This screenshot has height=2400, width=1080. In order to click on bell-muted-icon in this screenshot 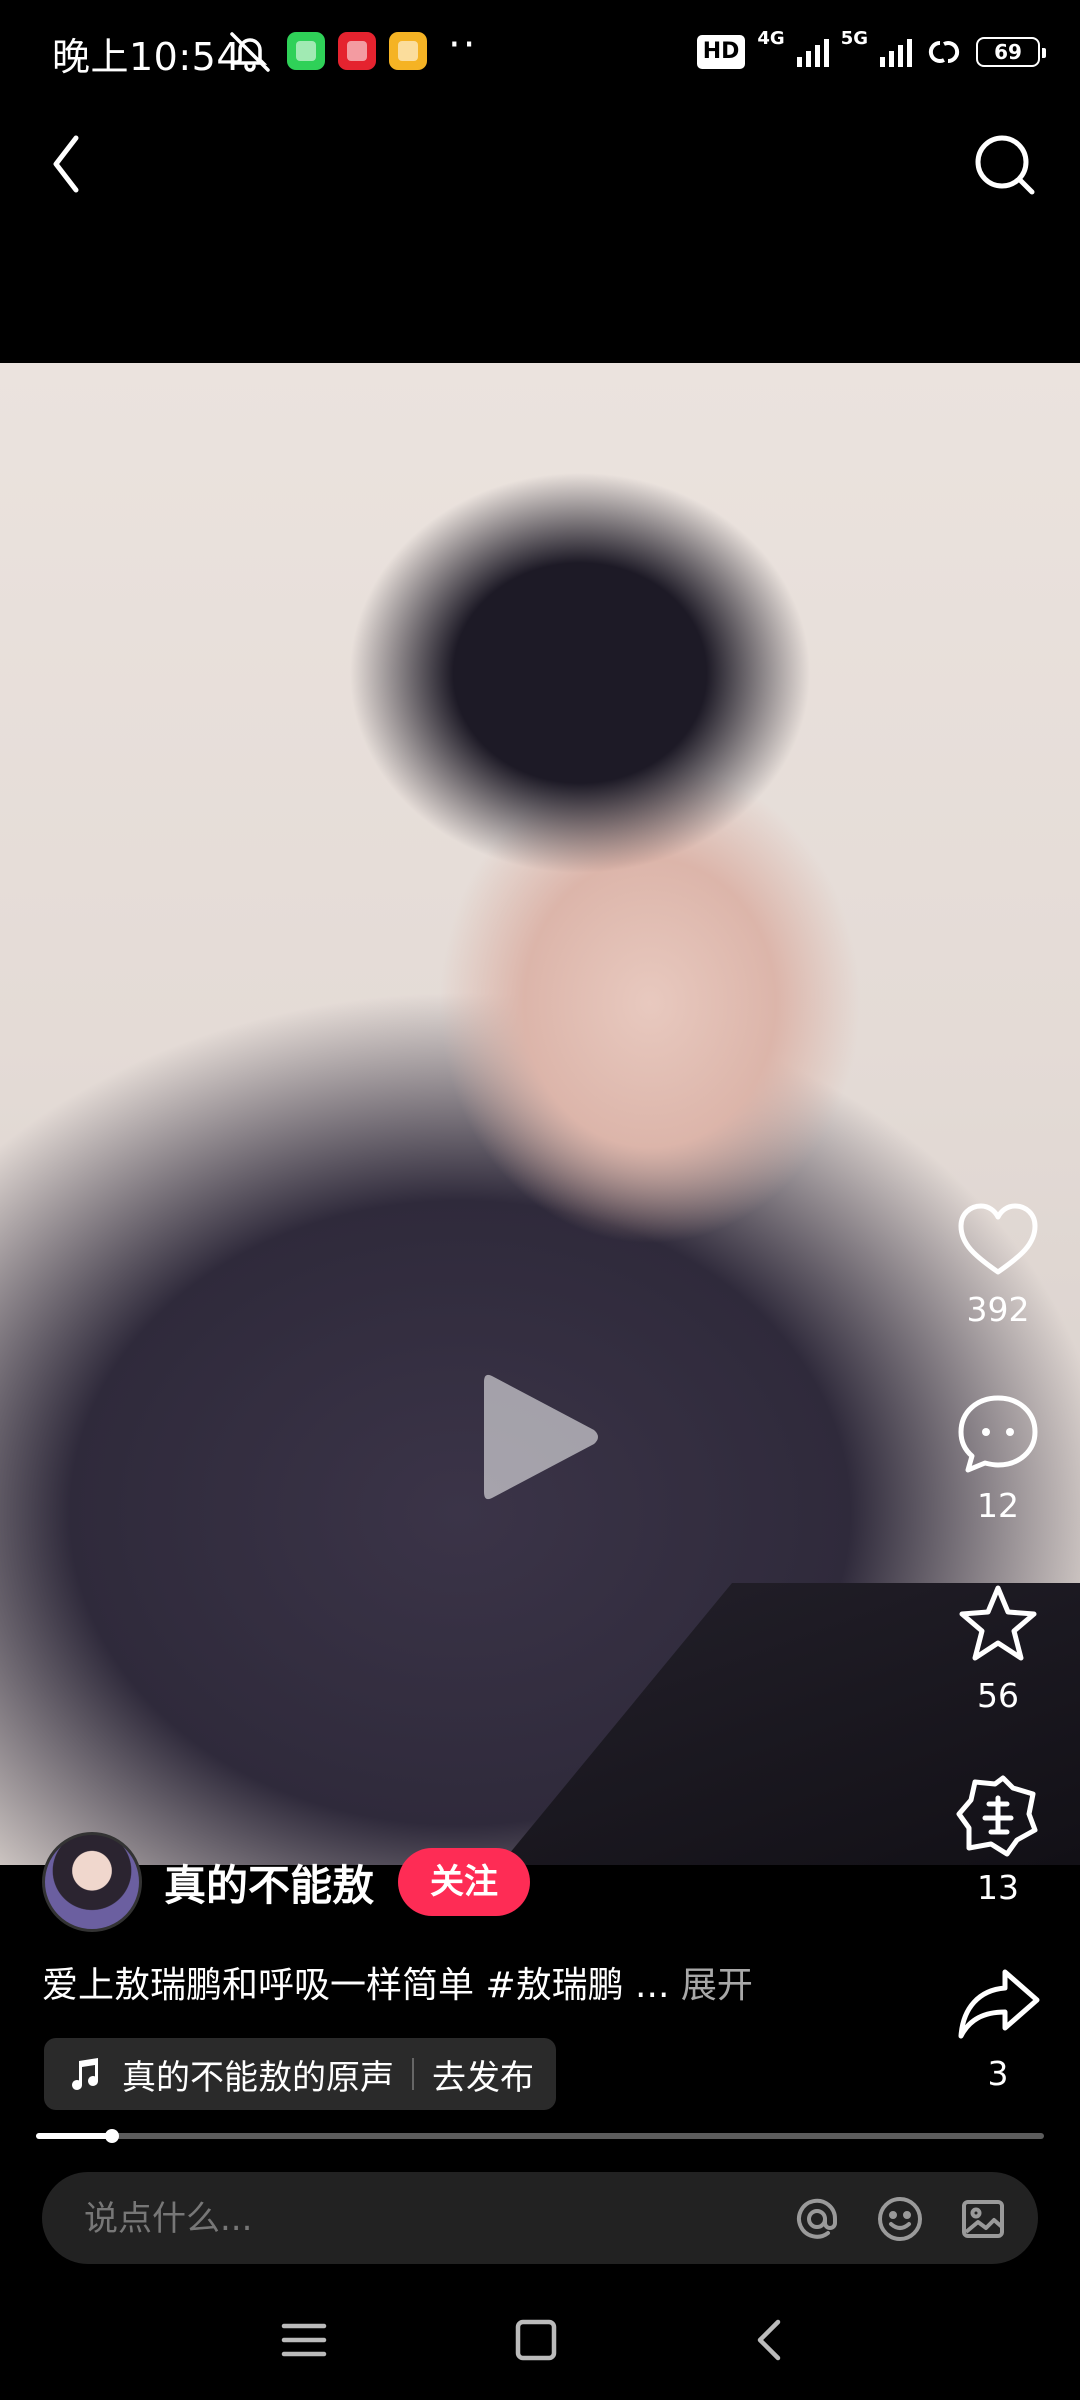, I will do `click(250, 52)`.